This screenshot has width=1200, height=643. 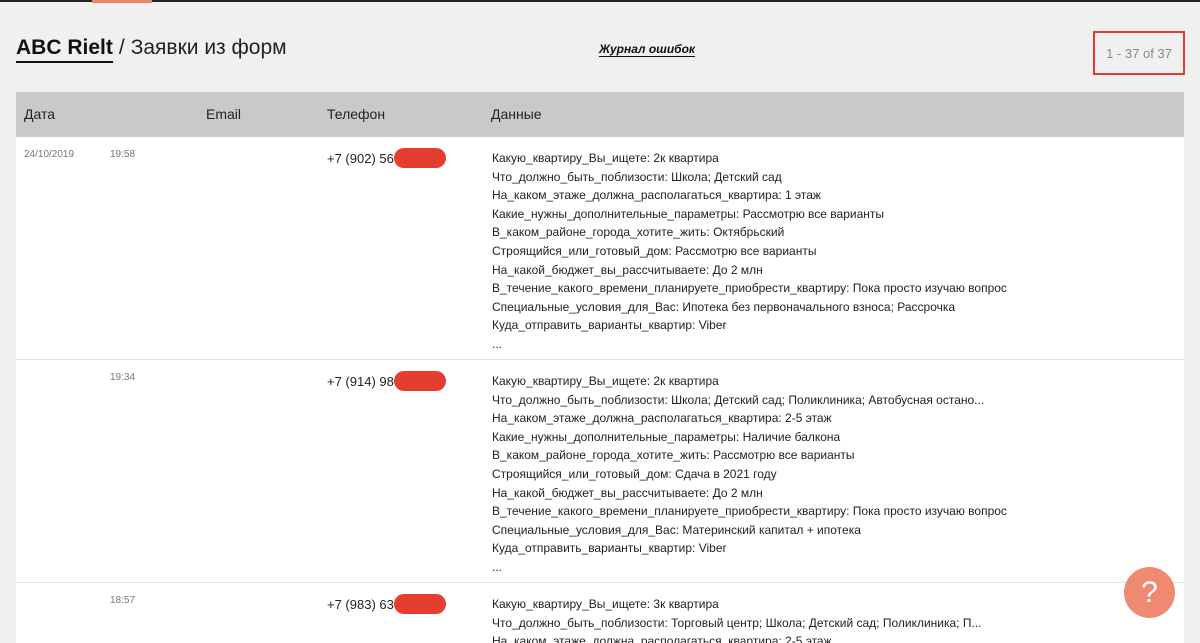 I want to click on phone-number: +7 (914) 98, so click(x=360, y=381).